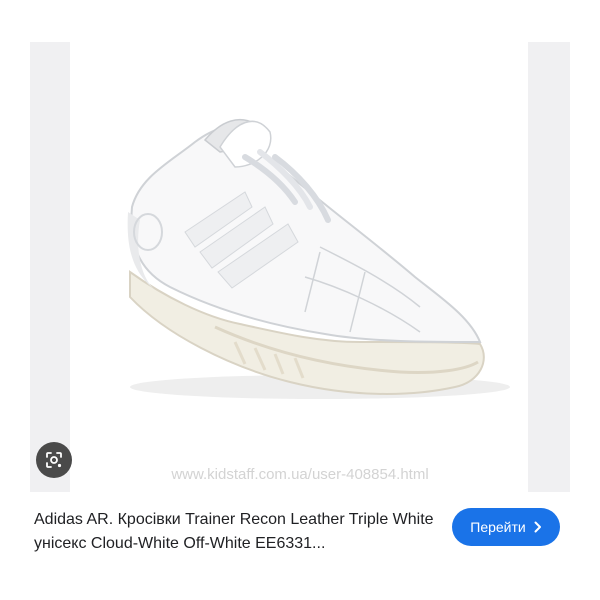 The image size is (600, 600). What do you see at coordinates (549, 267) in the screenshot?
I see `image-border-right` at bounding box center [549, 267].